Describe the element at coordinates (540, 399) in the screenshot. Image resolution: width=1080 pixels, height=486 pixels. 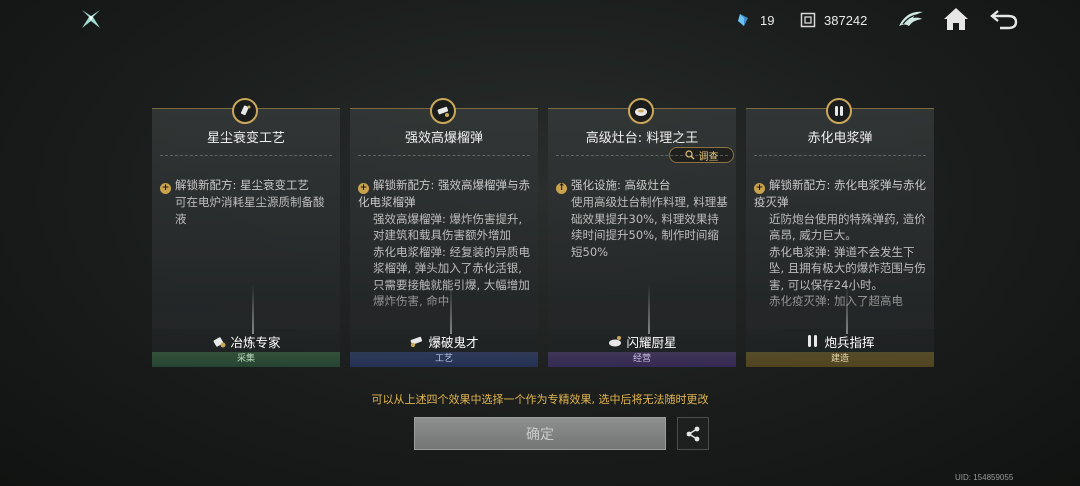
I see `selection-hint: 可以从上述四个效果中选择一个作为专精效果, 选中后将无法随时更改` at that location.